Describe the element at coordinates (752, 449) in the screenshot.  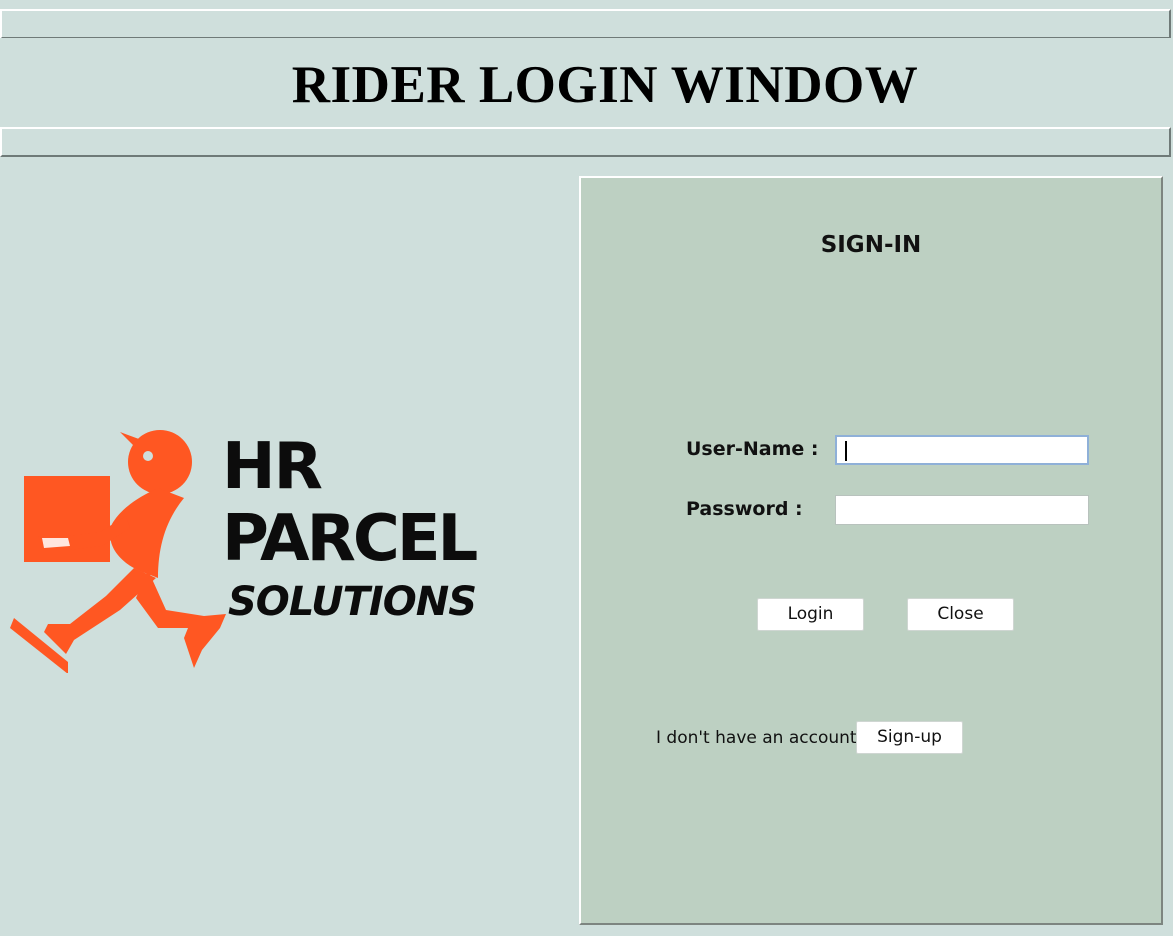
I see `username-label: User-Name :` at that location.